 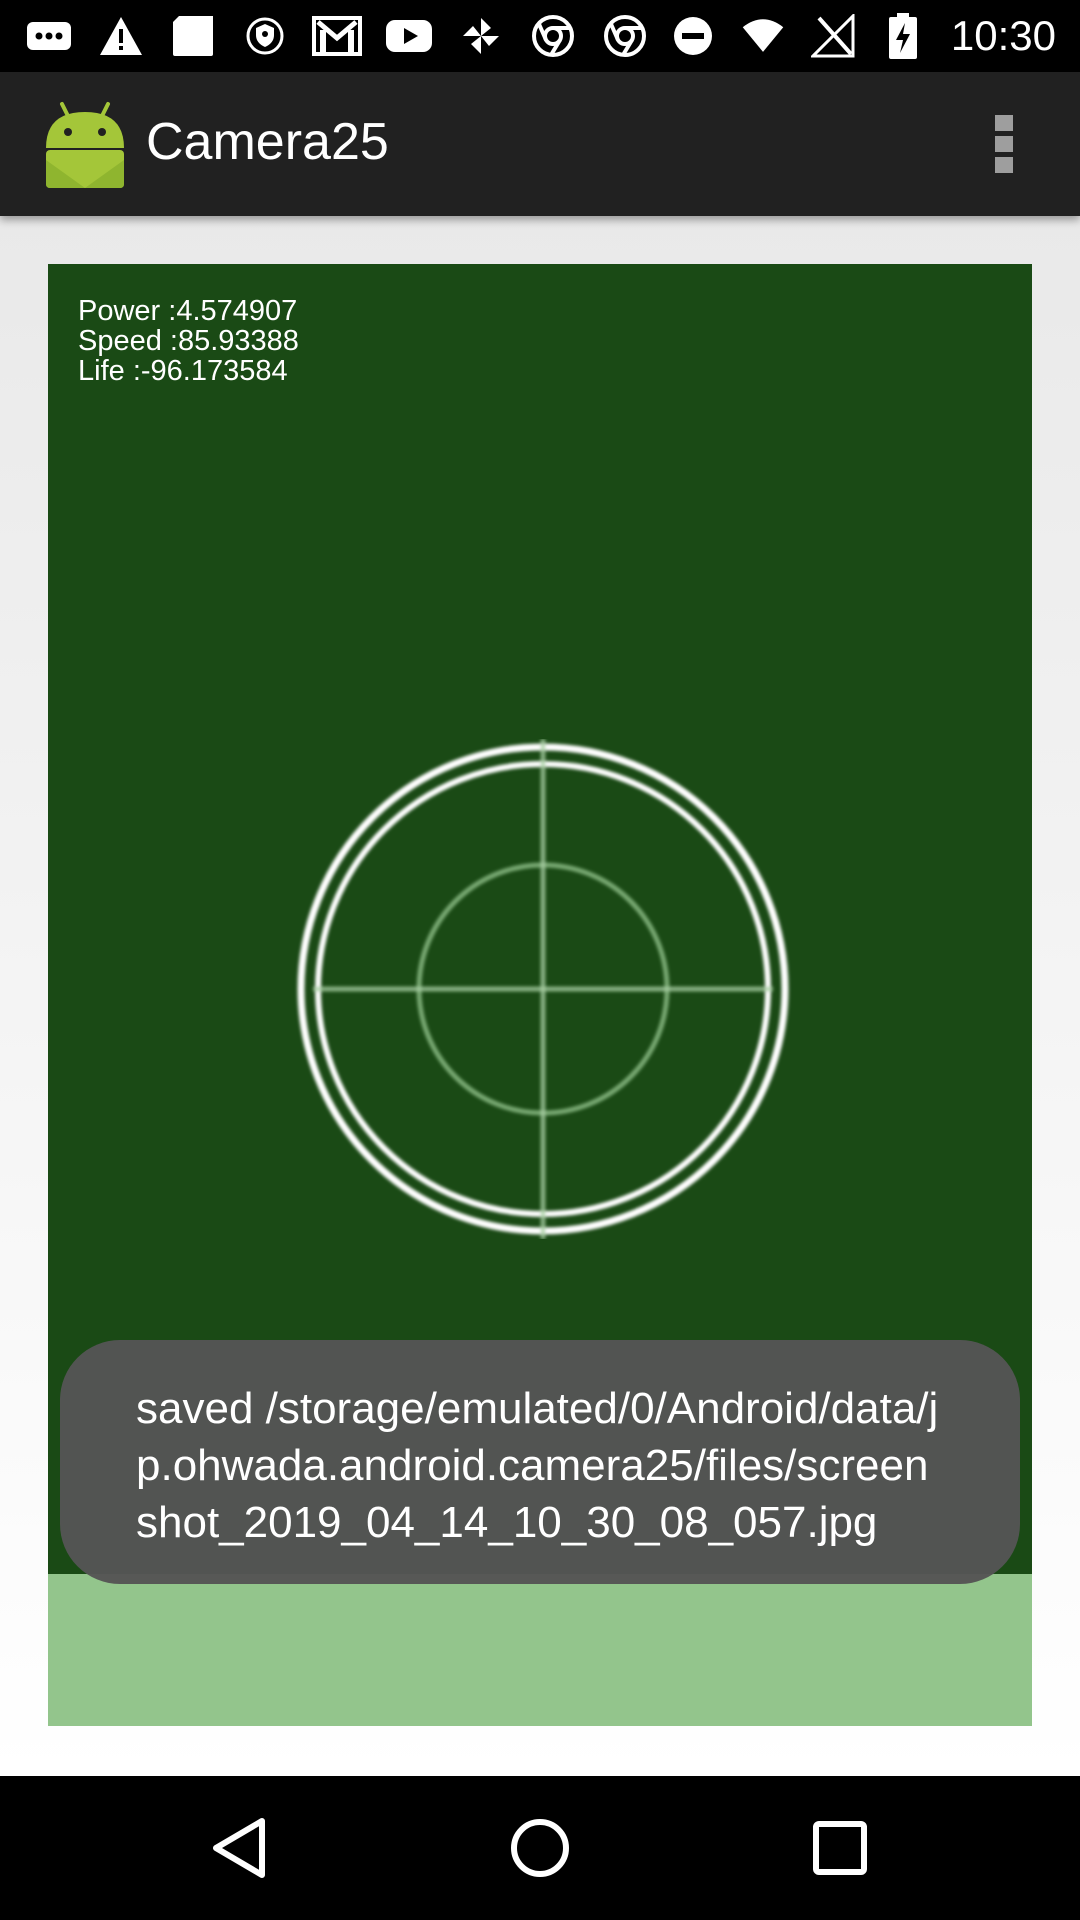 I want to click on app-title: Camera25, so click(x=267, y=142).